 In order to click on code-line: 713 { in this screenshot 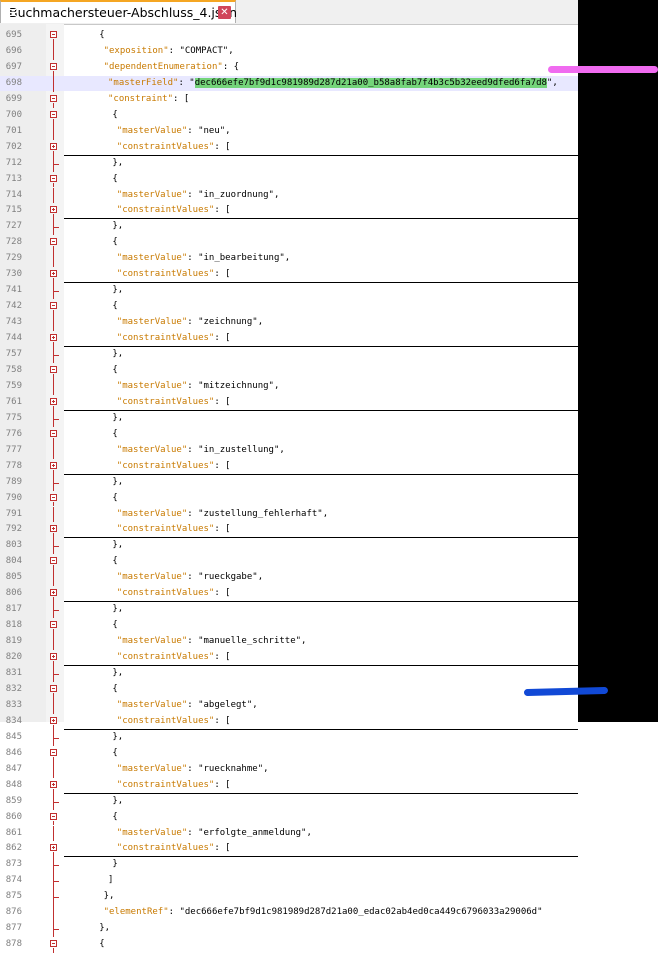, I will do `click(289, 179)`.